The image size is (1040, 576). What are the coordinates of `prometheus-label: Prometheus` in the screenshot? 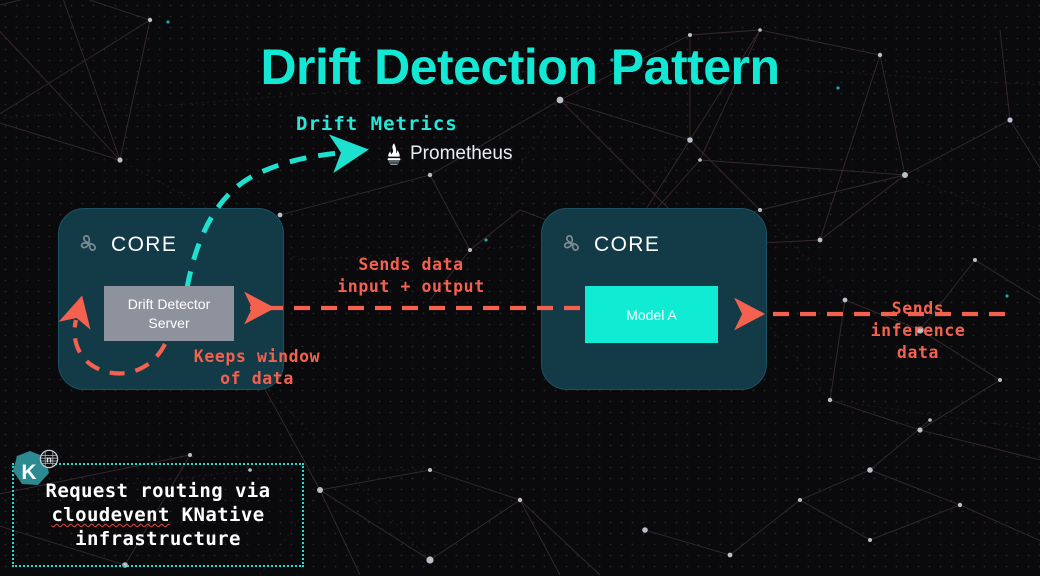 It's located at (461, 153).